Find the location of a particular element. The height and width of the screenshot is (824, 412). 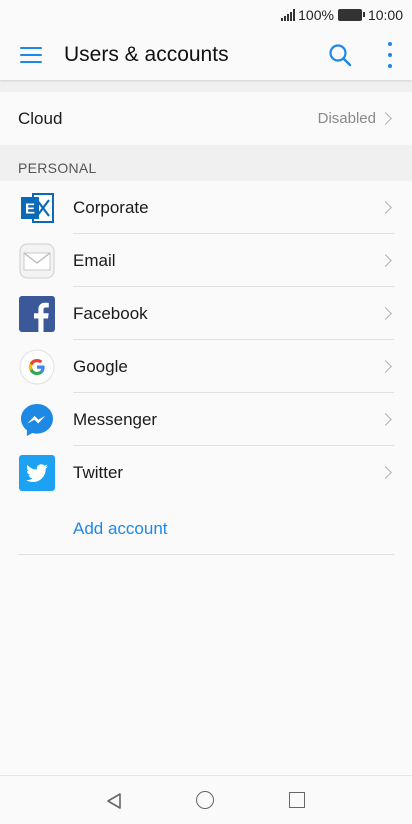

app-bar: Users & accounts is located at coordinates (206, 55).